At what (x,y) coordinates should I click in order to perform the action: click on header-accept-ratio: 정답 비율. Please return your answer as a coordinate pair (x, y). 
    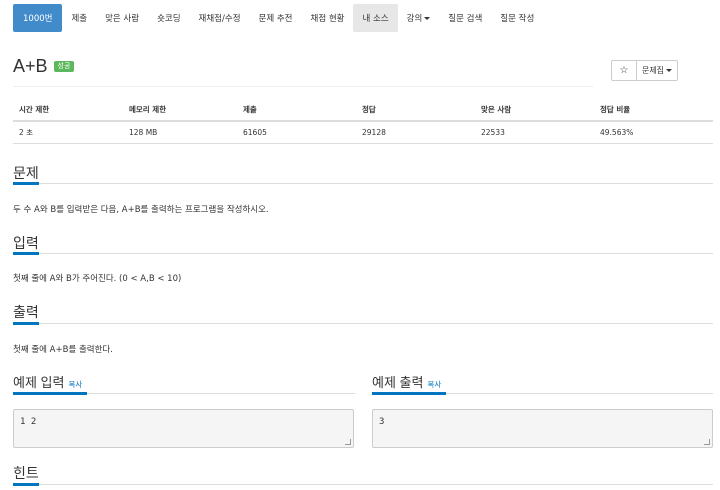
    Looking at the image, I should click on (653, 110).